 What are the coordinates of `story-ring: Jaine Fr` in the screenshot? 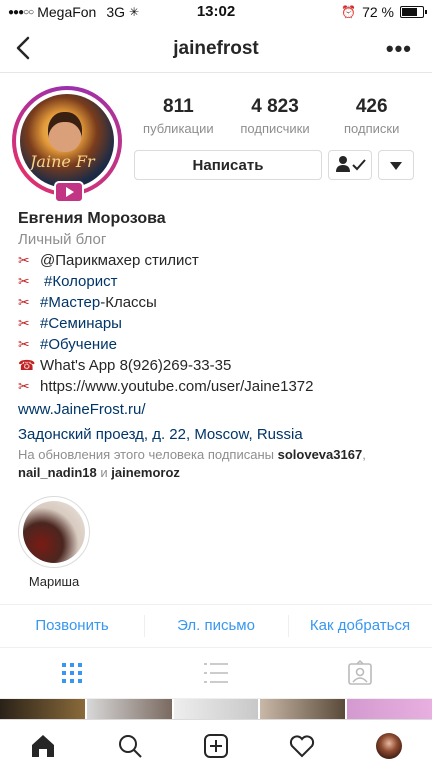 It's located at (67, 141).